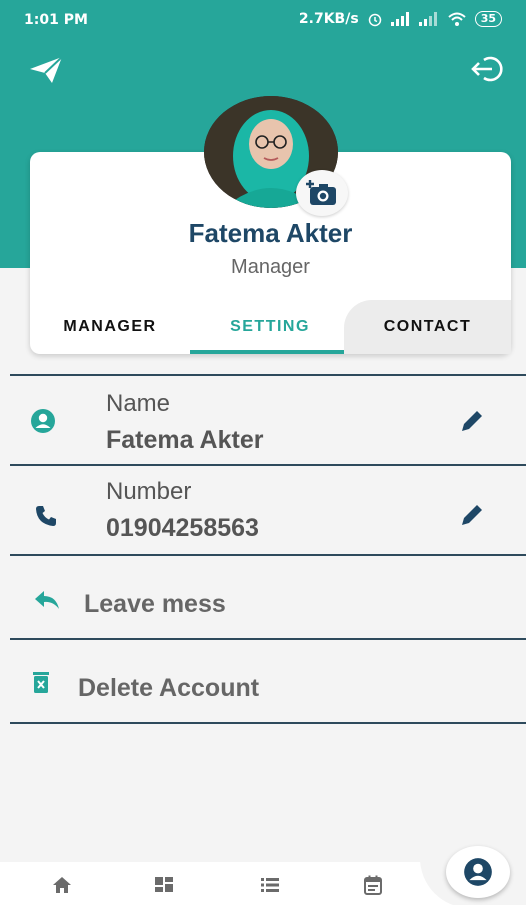 This screenshot has height=905, width=526. What do you see at coordinates (270, 327) in the screenshot?
I see `tab-setting: SETTING` at bounding box center [270, 327].